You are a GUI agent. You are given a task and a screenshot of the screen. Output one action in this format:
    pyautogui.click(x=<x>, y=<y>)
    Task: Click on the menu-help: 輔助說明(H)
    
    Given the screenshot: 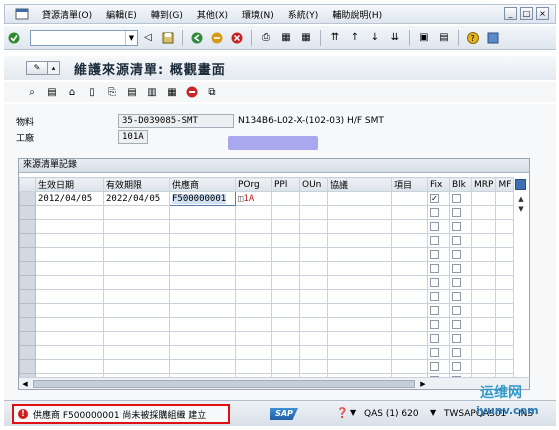 What is the action you would take?
    pyautogui.click(x=357, y=14)
    